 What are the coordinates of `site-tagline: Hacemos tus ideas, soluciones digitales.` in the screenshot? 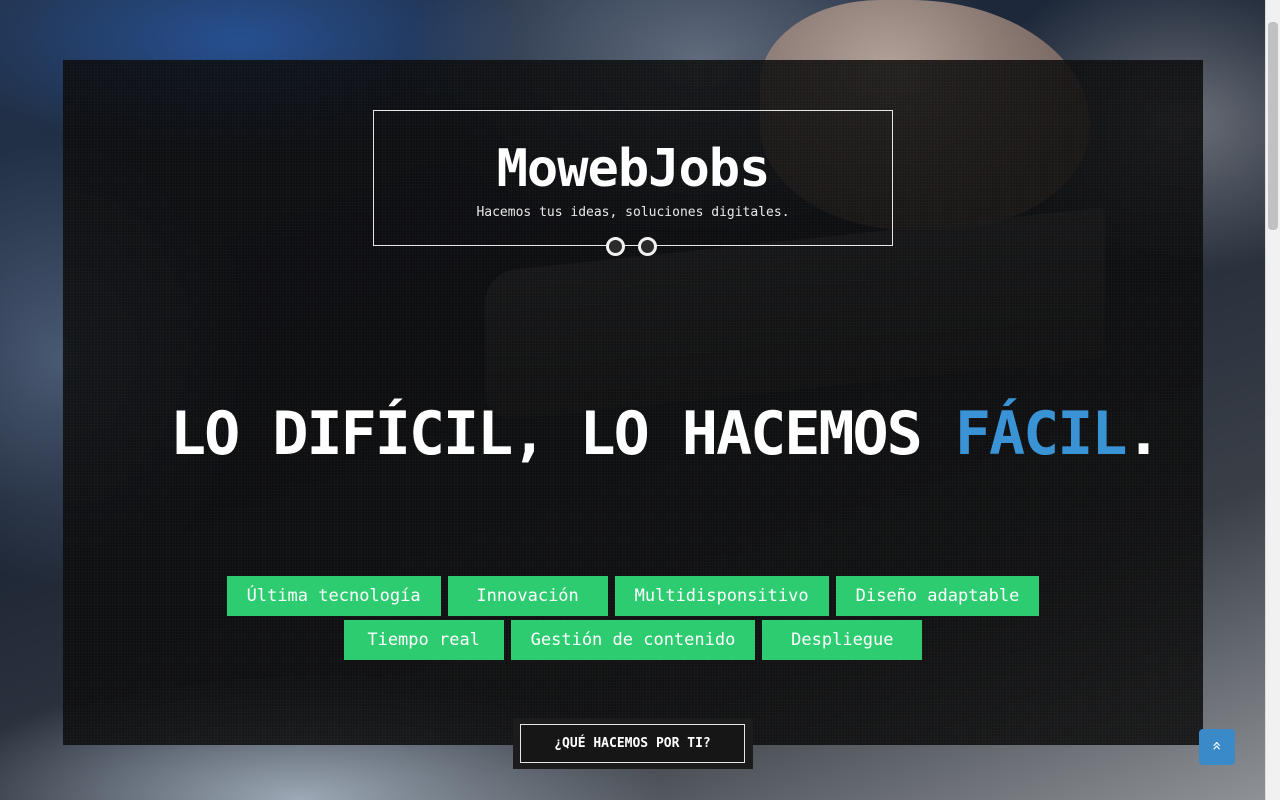 It's located at (633, 212).